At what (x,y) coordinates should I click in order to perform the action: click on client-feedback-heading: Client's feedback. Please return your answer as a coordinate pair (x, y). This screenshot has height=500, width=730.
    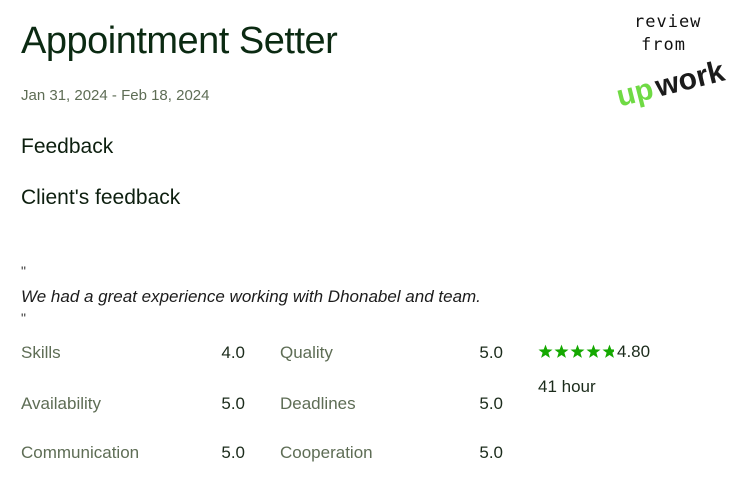
    Looking at the image, I should click on (101, 197).